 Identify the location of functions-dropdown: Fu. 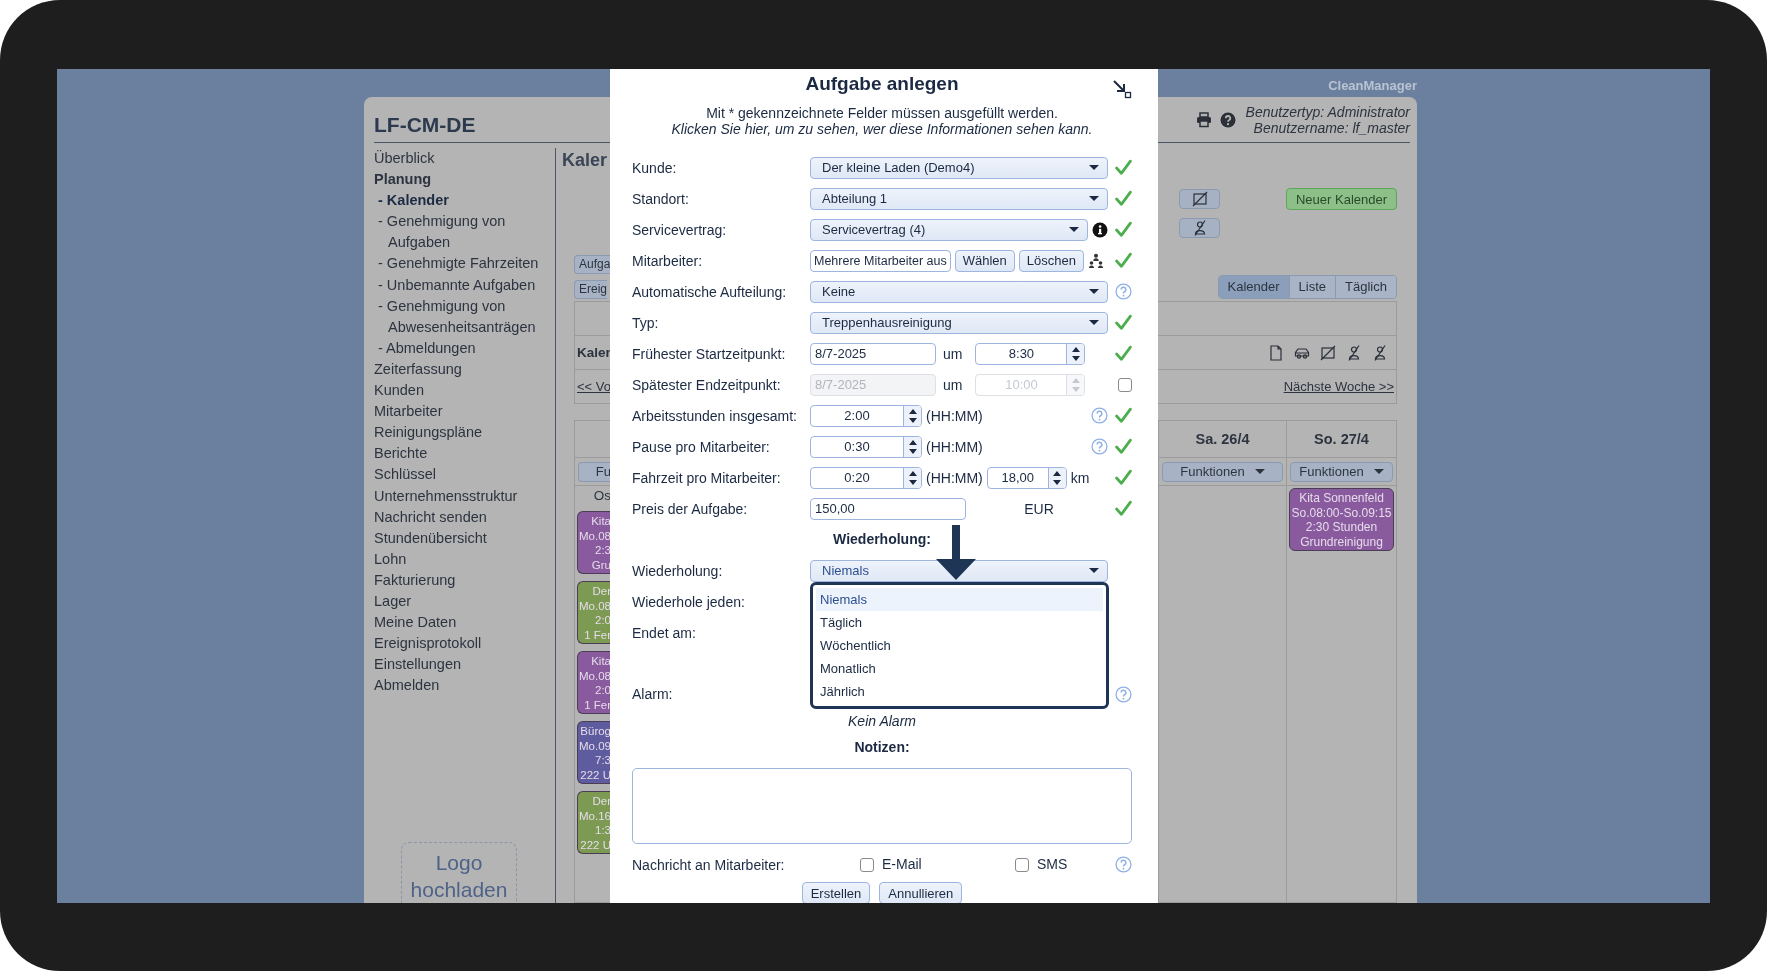
(594, 471).